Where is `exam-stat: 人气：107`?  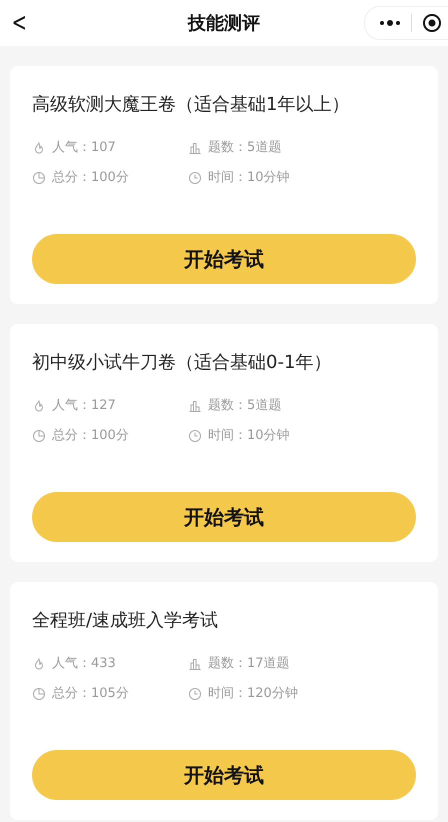 exam-stat: 人气：107 is located at coordinates (84, 148).